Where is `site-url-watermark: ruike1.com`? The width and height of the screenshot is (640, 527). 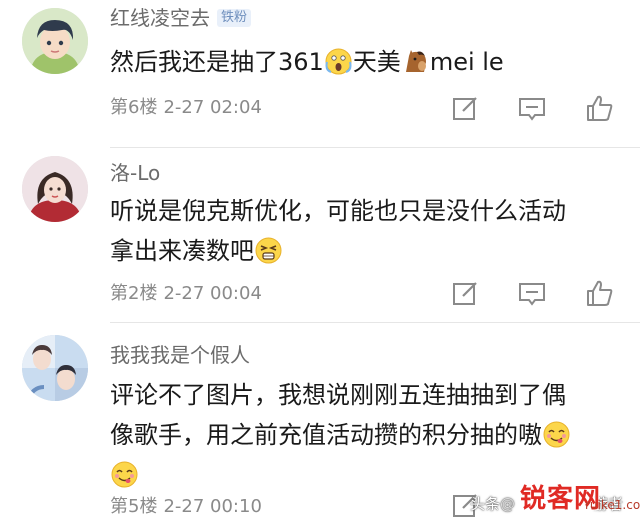 site-url-watermark: ruike1.com is located at coordinates (612, 505).